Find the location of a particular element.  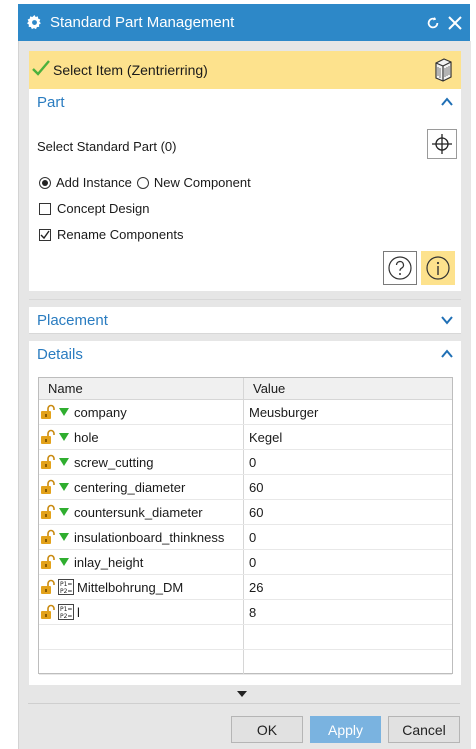

parameter-name: countersunk_diameter is located at coordinates (138, 512).